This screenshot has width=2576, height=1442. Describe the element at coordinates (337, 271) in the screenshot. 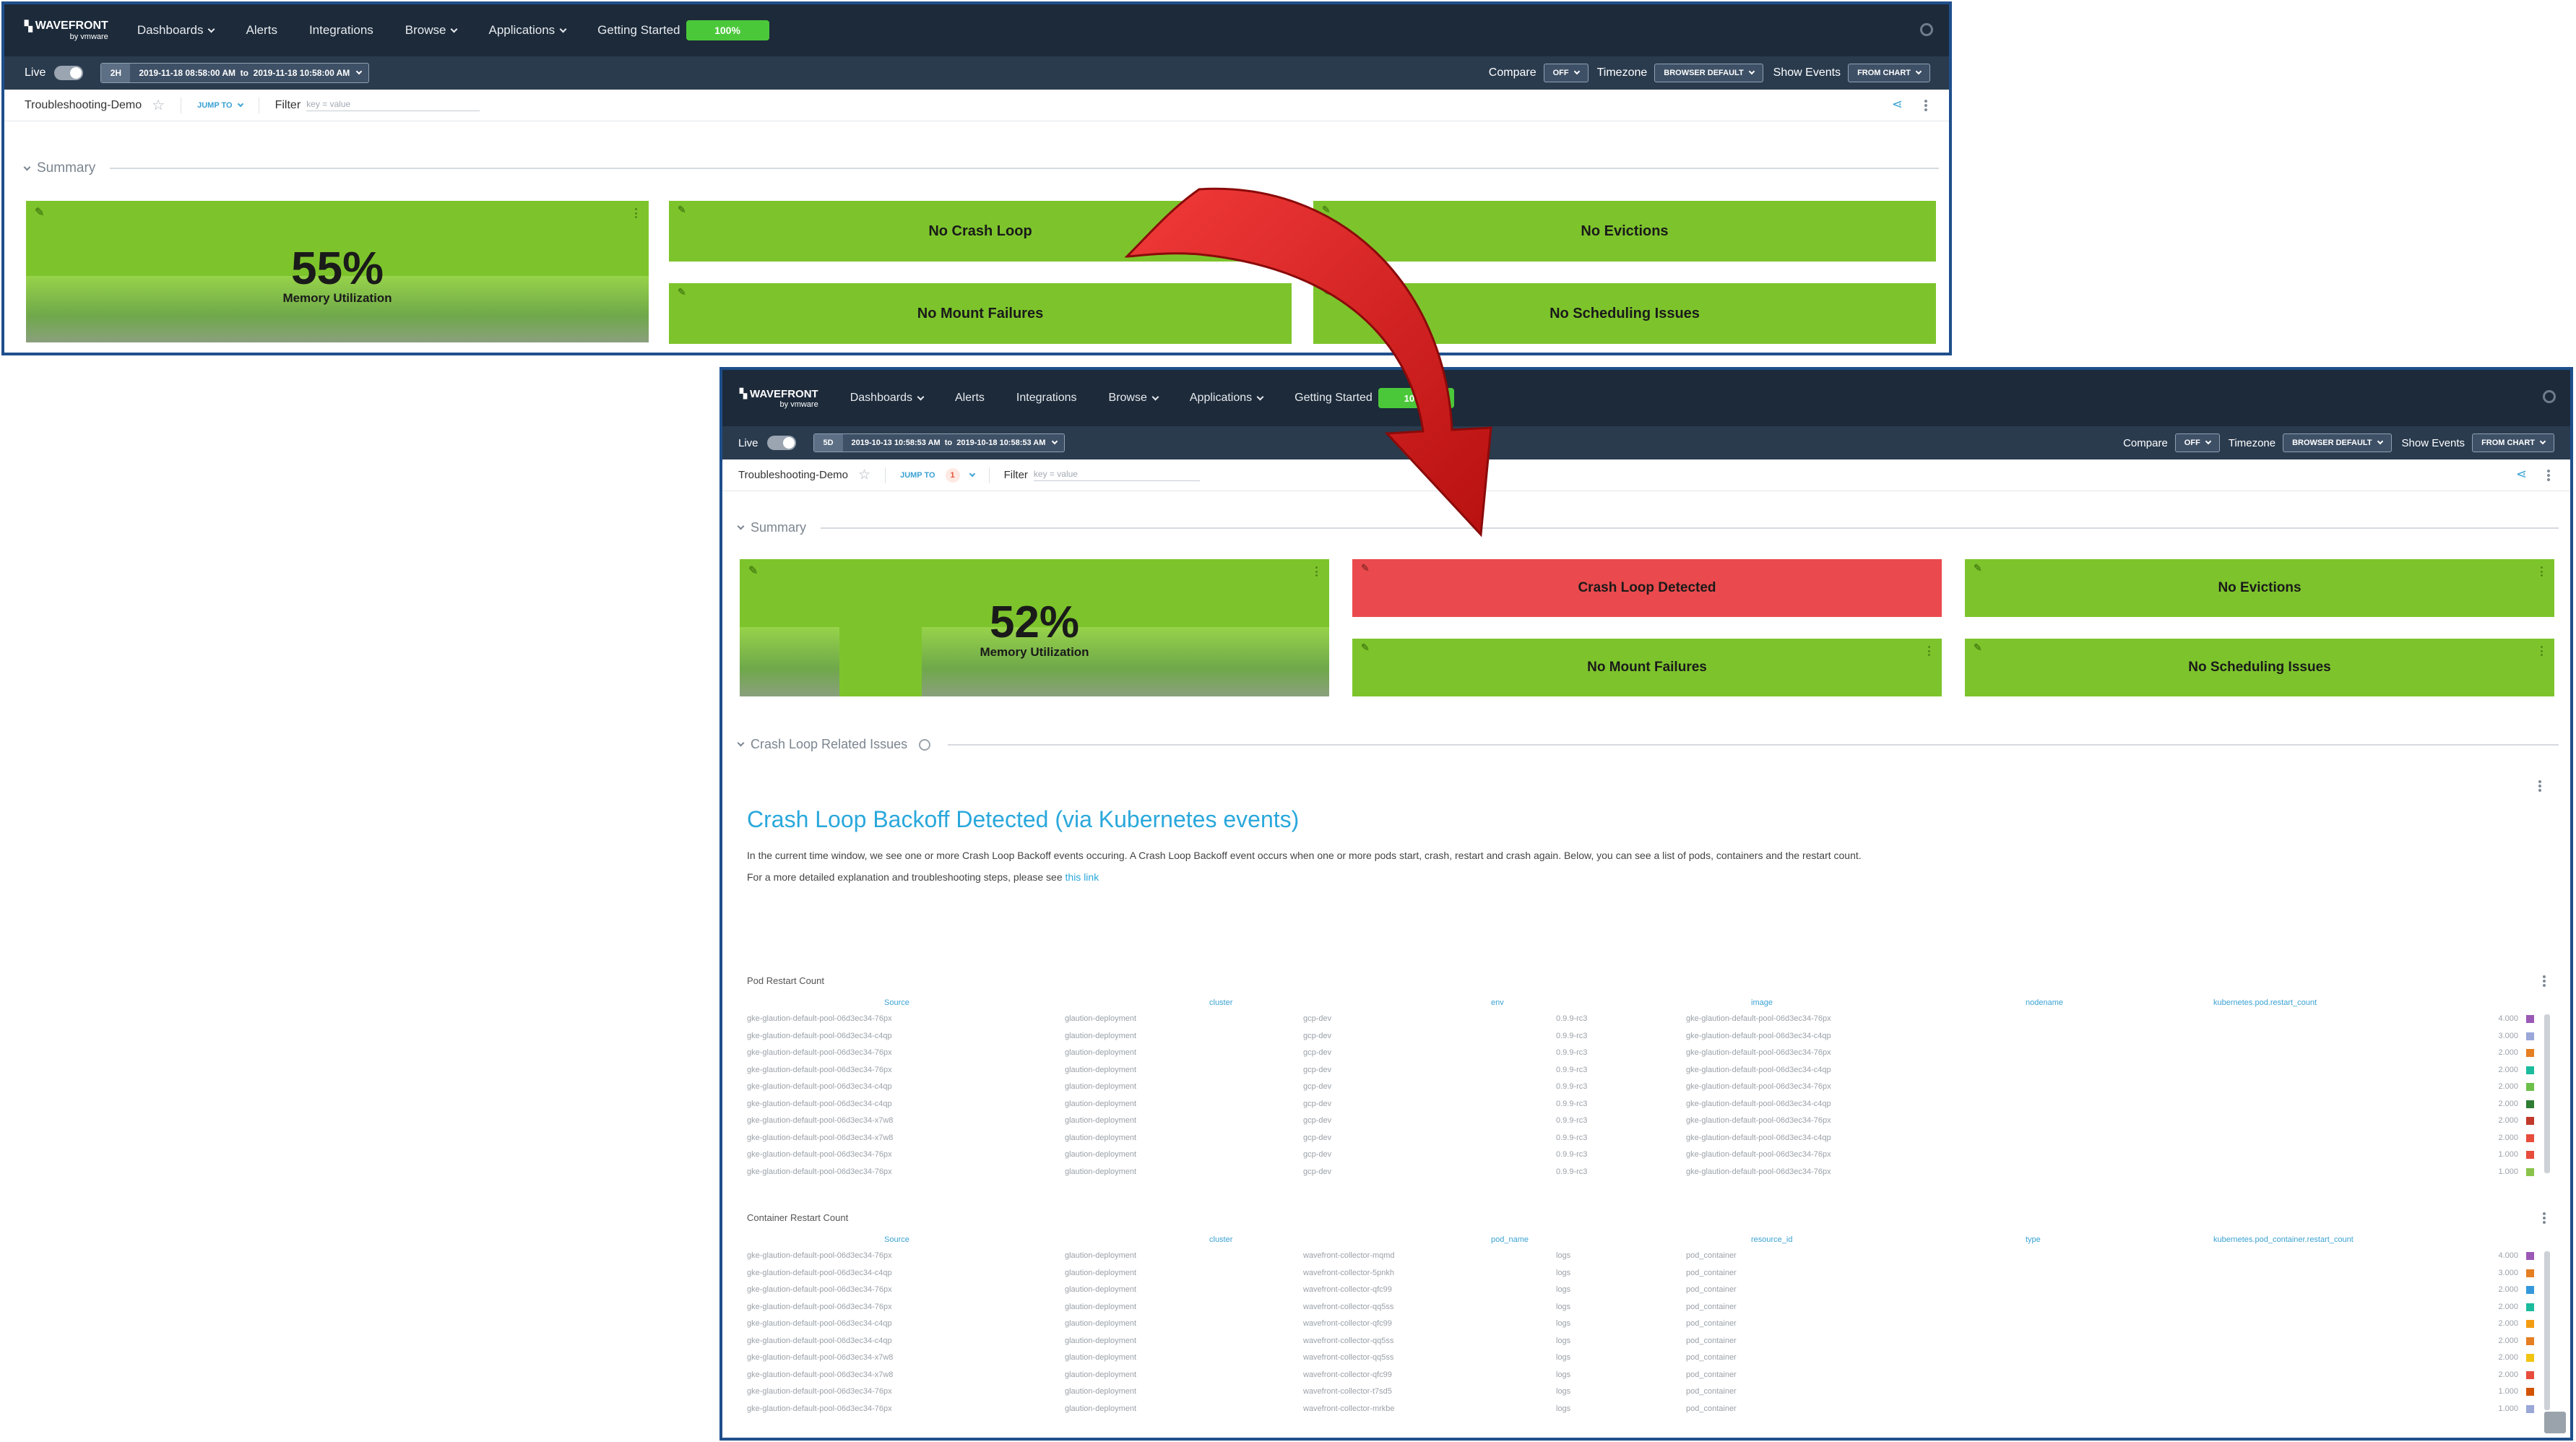

I see `memory-utilization-tile: ✎ 55% Memory Utilization` at that location.